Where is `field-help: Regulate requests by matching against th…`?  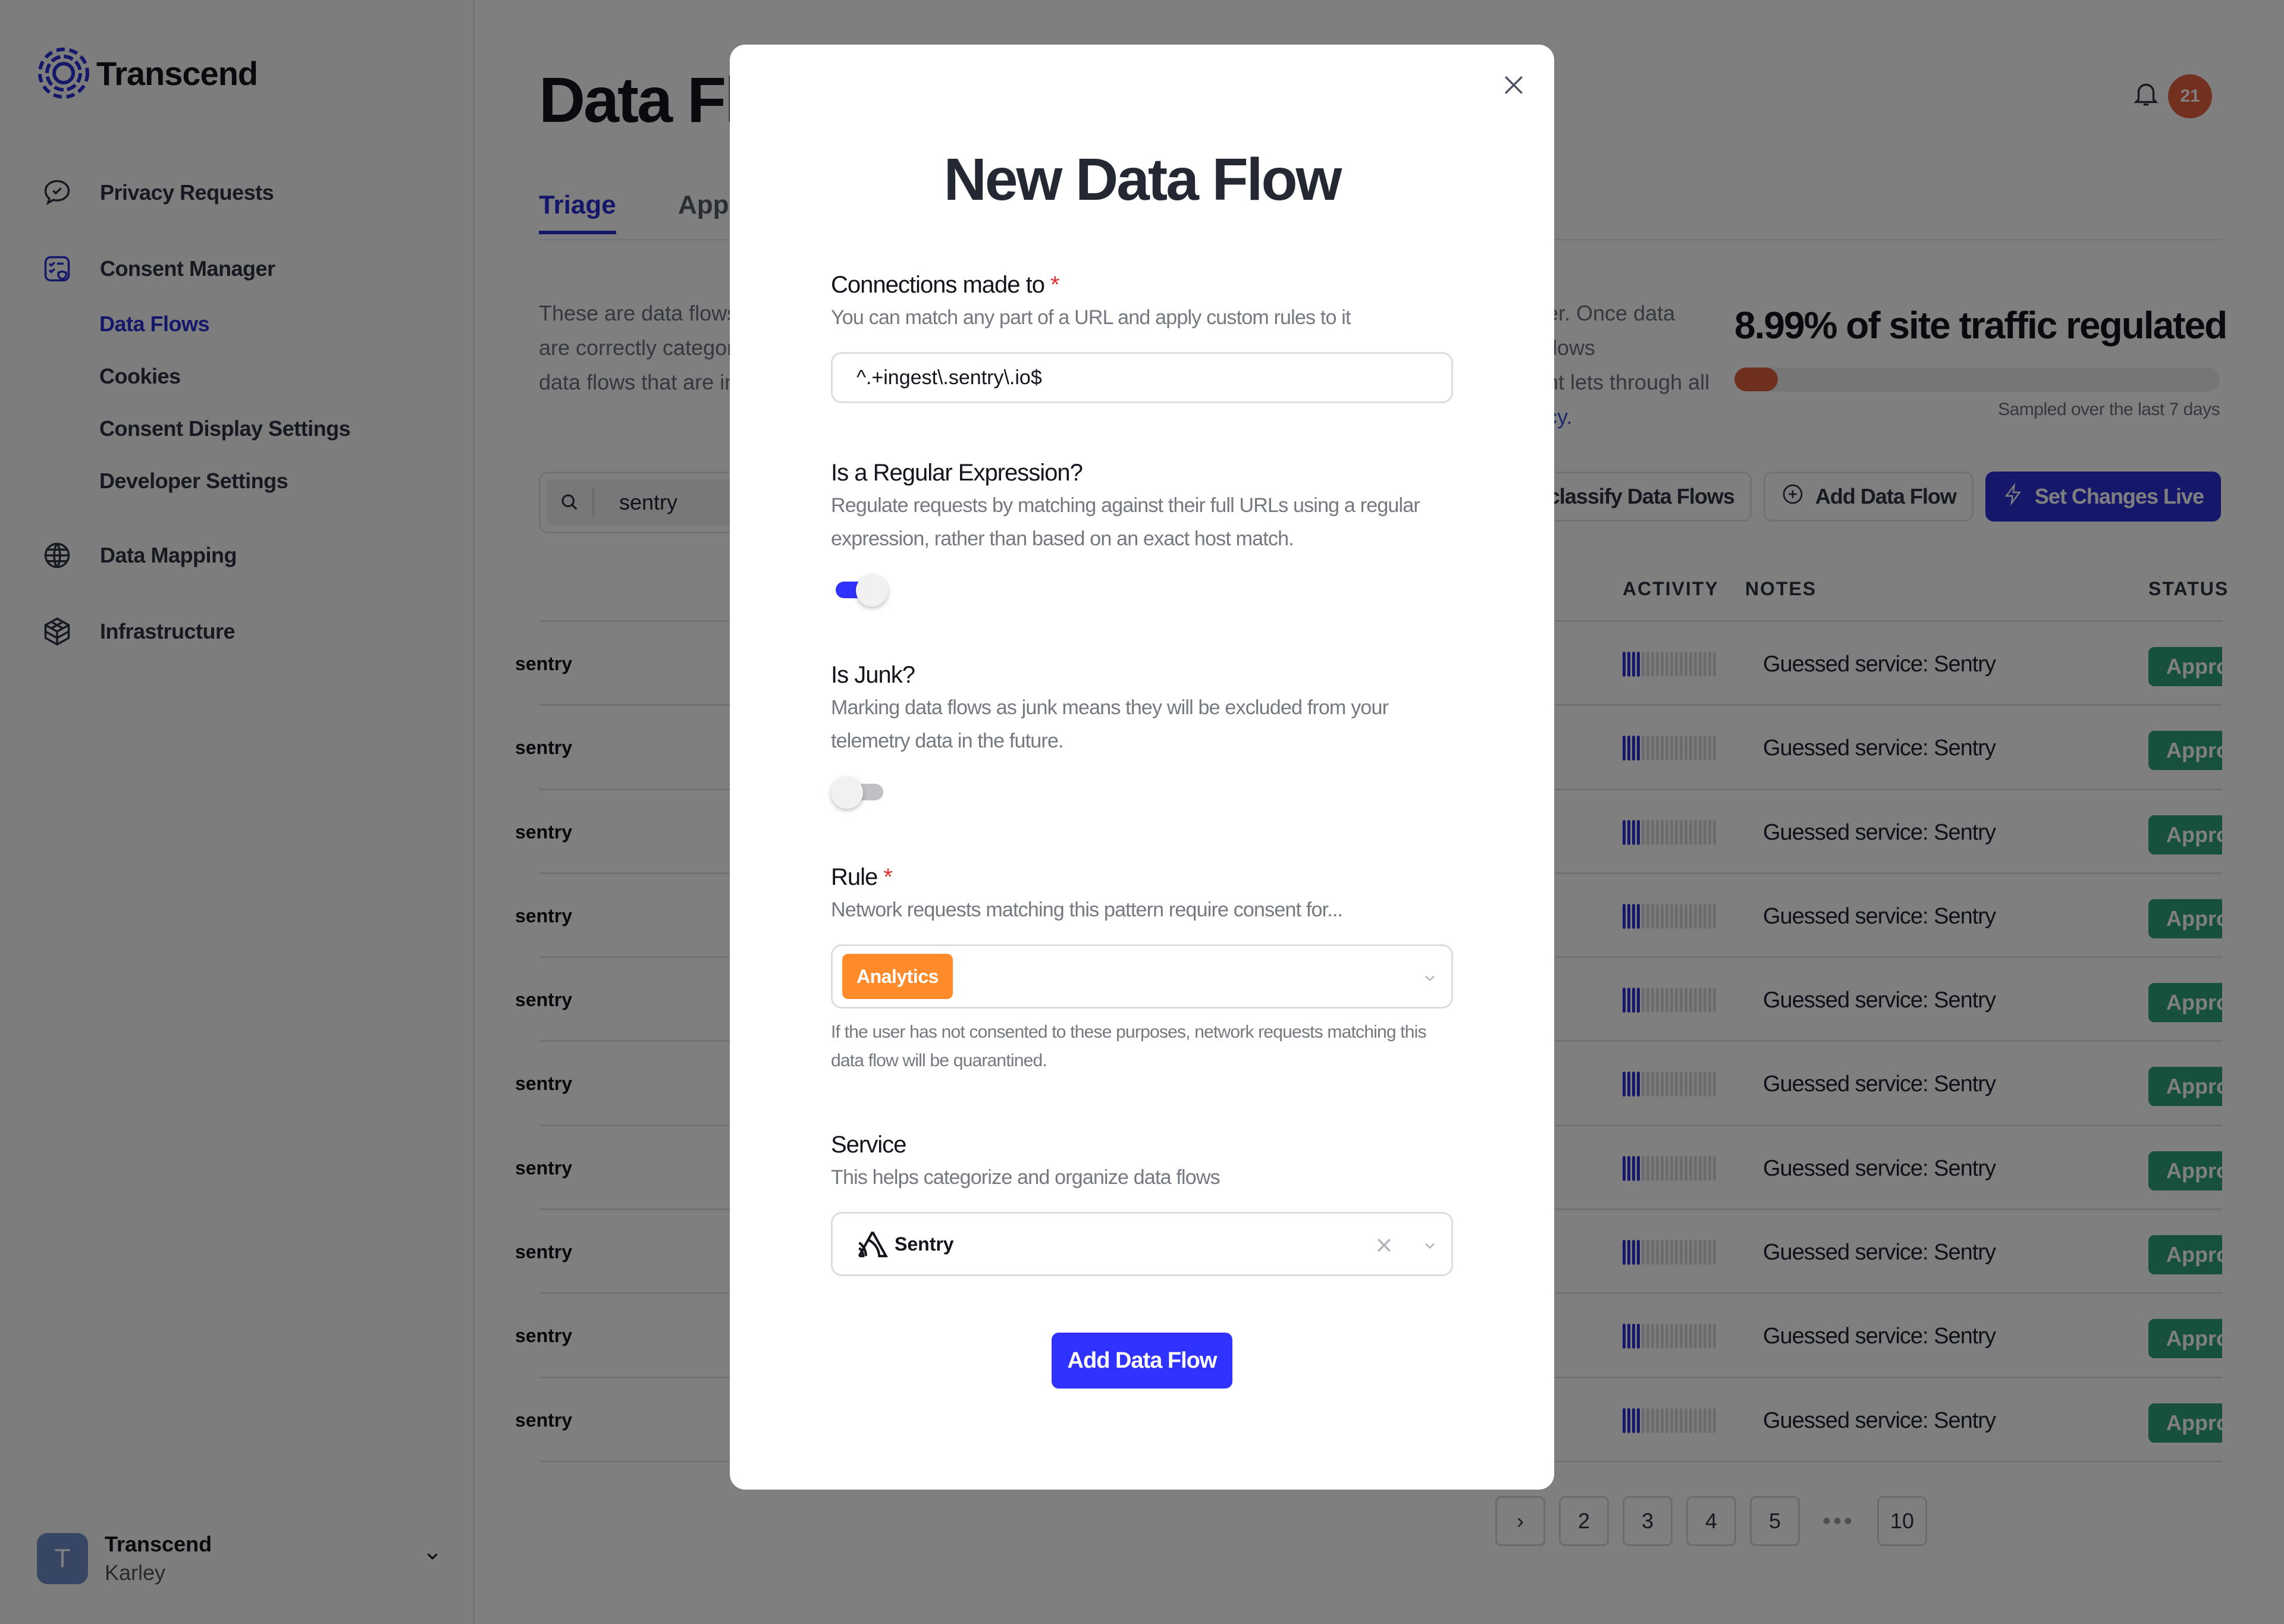 field-help: Regulate requests by matching against th… is located at coordinates (1125, 522).